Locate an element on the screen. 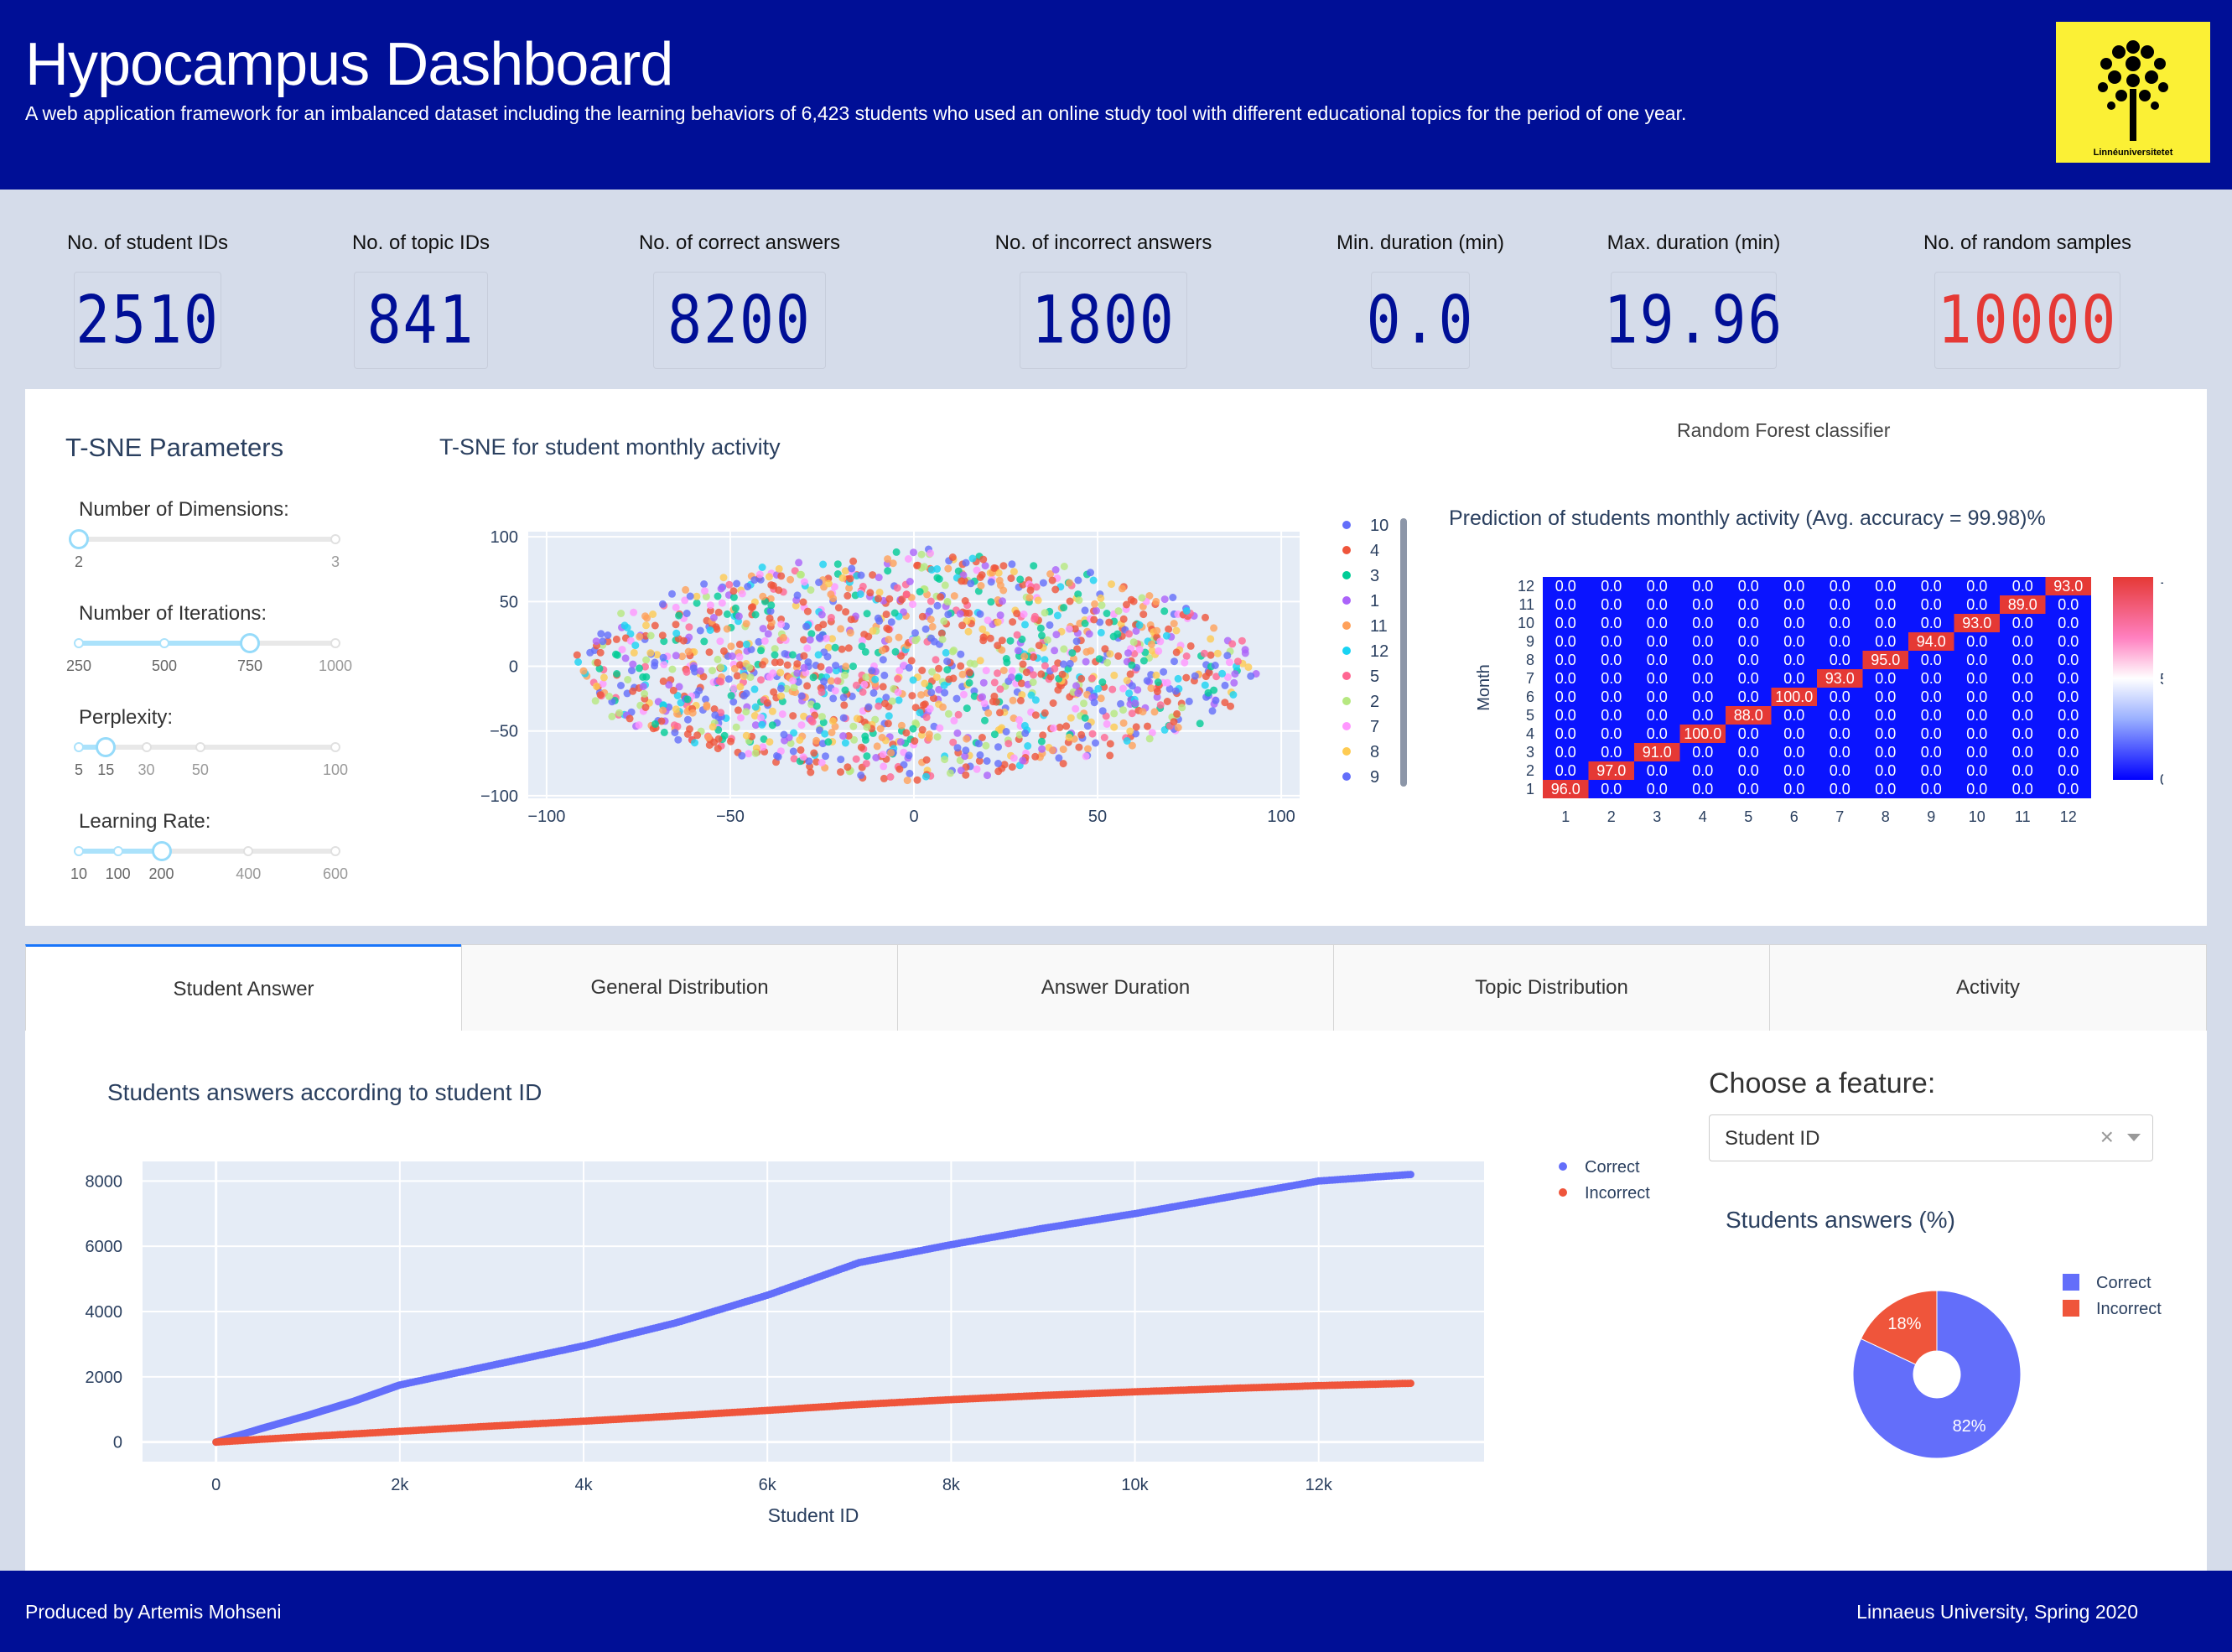 The width and height of the screenshot is (2232, 1652). answers-pie-chart: 82% 18% Correct Incorrect is located at coordinates (2012, 1391).